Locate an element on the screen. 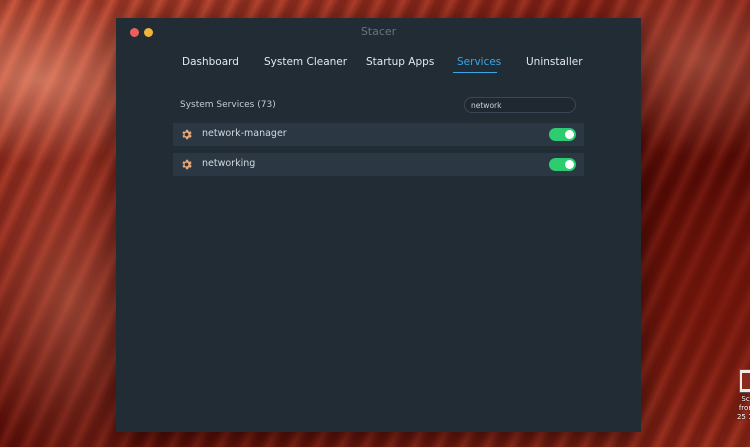 This screenshot has width=750, height=447. tab-system-cleaner: System Cleaner is located at coordinates (305, 62).